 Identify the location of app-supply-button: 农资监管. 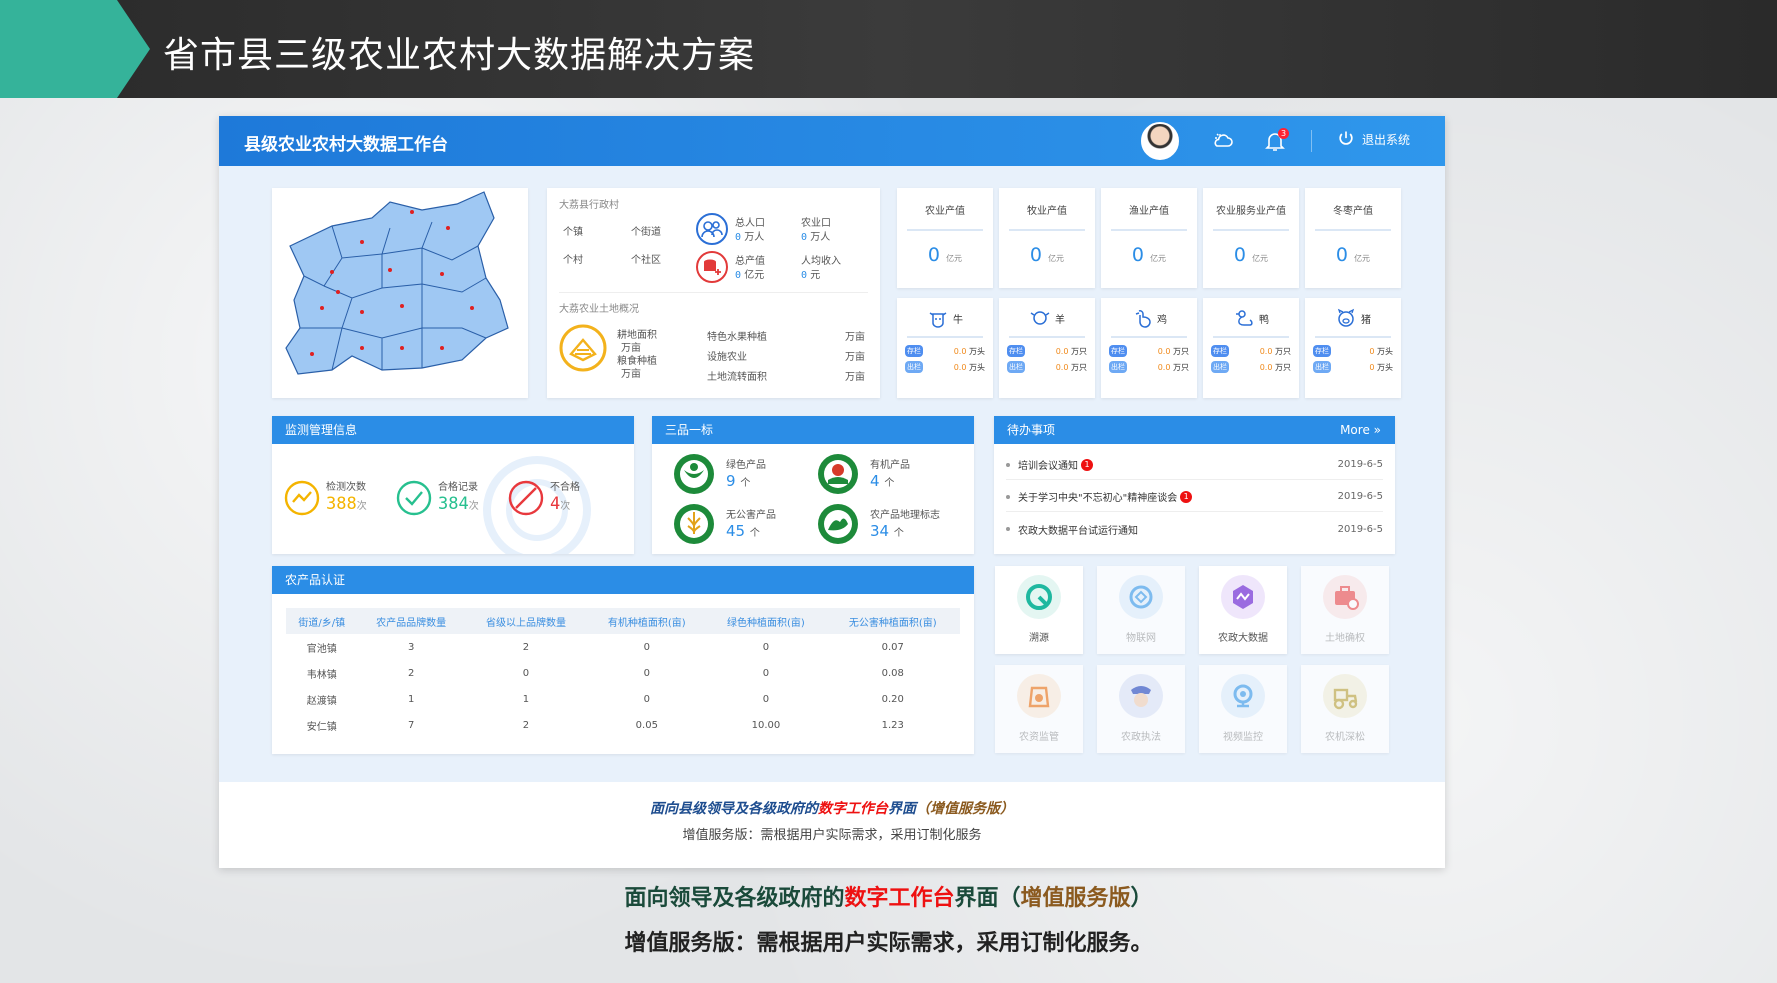
(1039, 709).